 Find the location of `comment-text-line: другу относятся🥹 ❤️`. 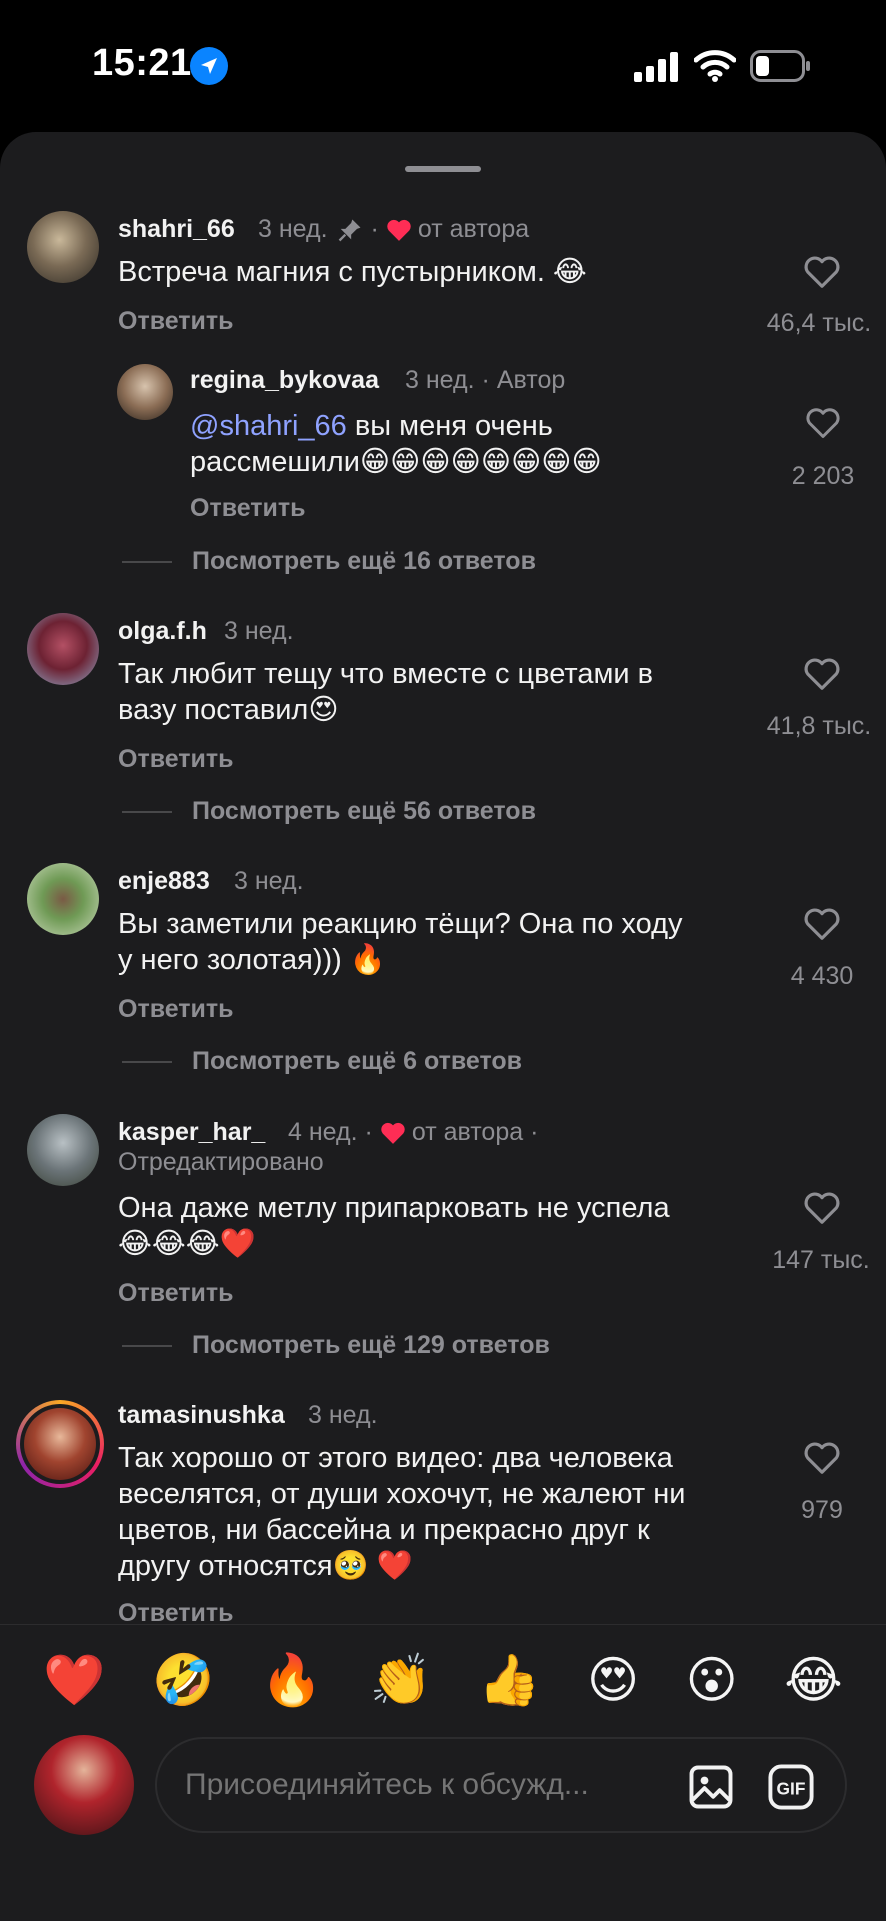

comment-text-line: другу относятся🥹 ❤️ is located at coordinates (265, 1566).